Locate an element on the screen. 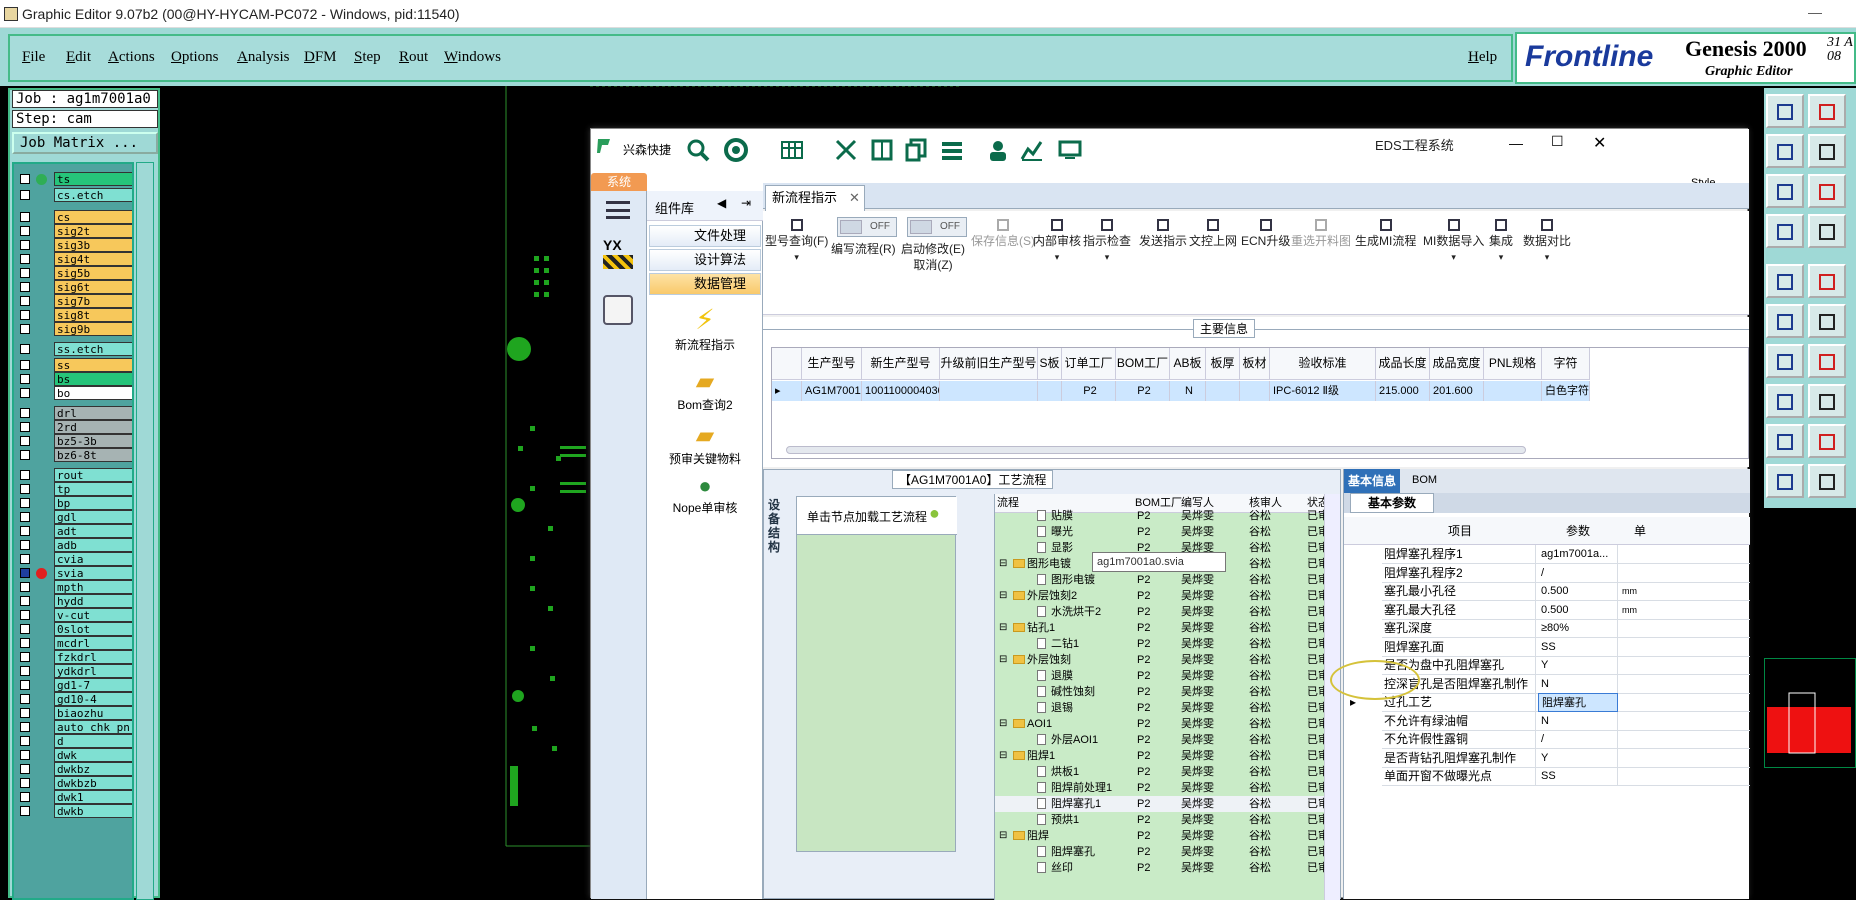 The width and height of the screenshot is (1856, 900). toggle-start-modify: OFF is located at coordinates (937, 227).